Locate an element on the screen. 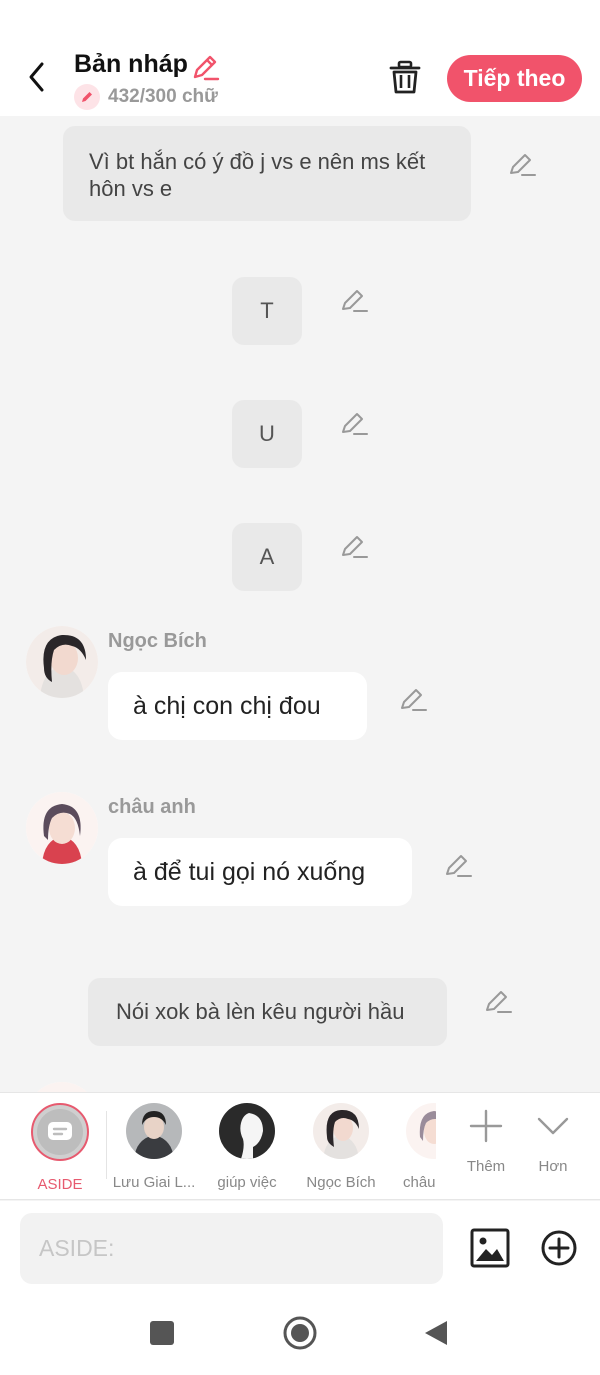 The image size is (600, 1375). insert-image-button is located at coordinates (490, 1248).